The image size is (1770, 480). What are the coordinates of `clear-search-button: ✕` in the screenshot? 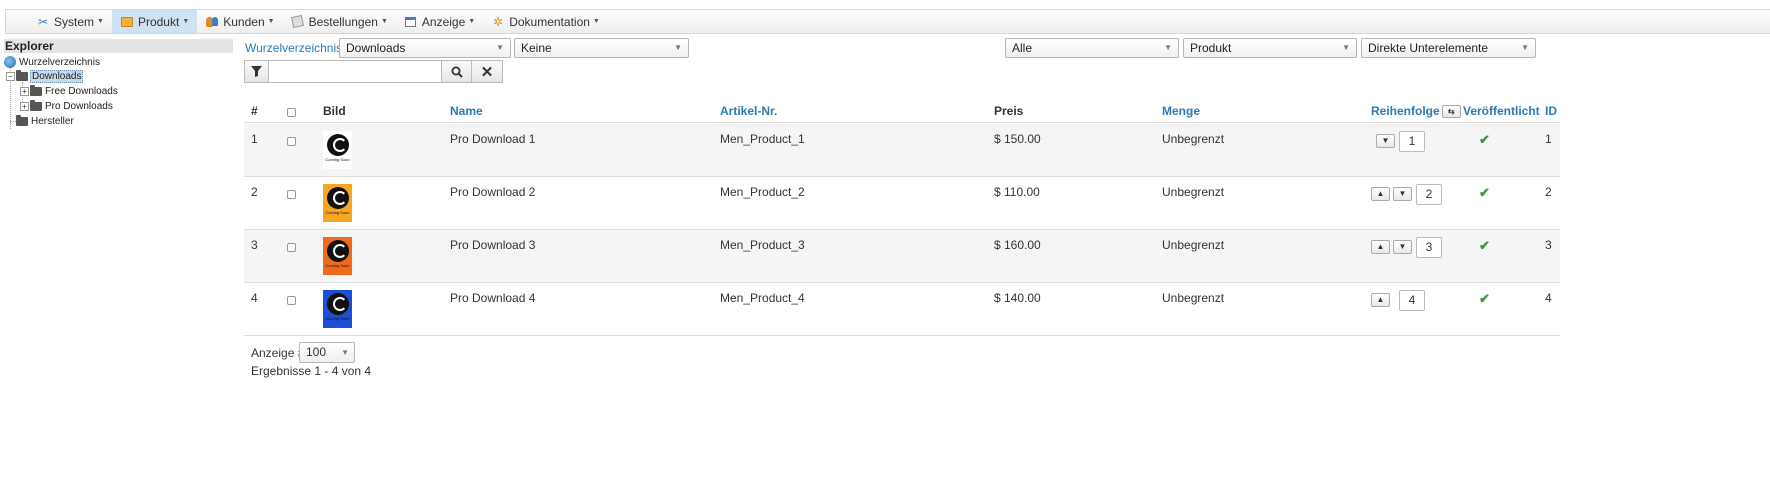 It's located at (487, 71).